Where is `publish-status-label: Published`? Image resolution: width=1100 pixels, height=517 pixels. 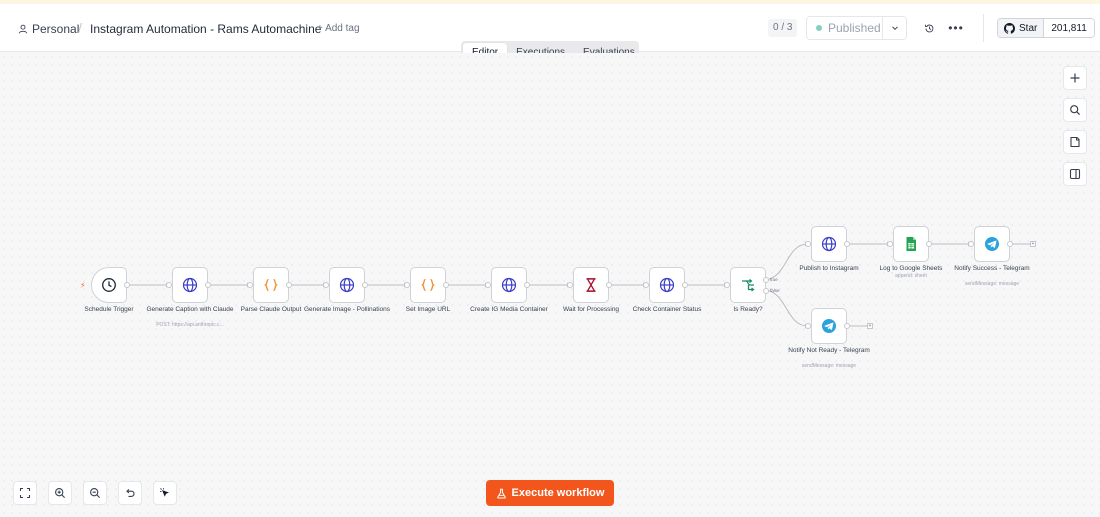
publish-status-label: Published is located at coordinates (854, 28).